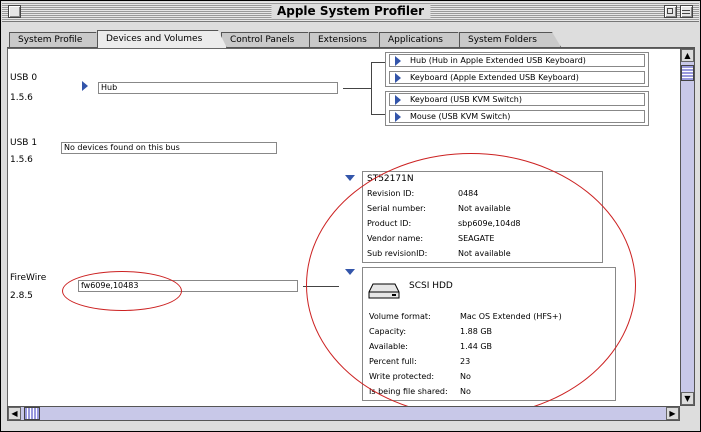 The height and width of the screenshot is (432, 701). I want to click on close-box-icon, so click(14, 11).